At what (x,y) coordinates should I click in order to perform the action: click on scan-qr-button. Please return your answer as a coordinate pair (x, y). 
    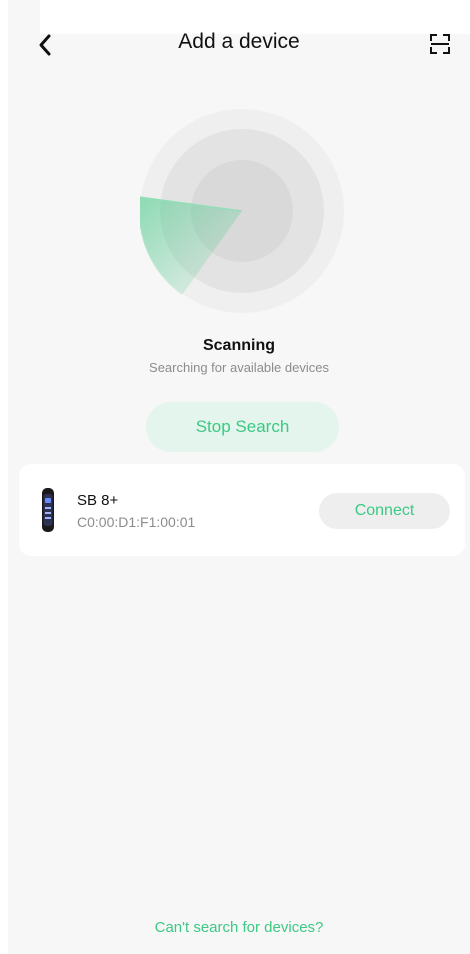
    Looking at the image, I should click on (440, 44).